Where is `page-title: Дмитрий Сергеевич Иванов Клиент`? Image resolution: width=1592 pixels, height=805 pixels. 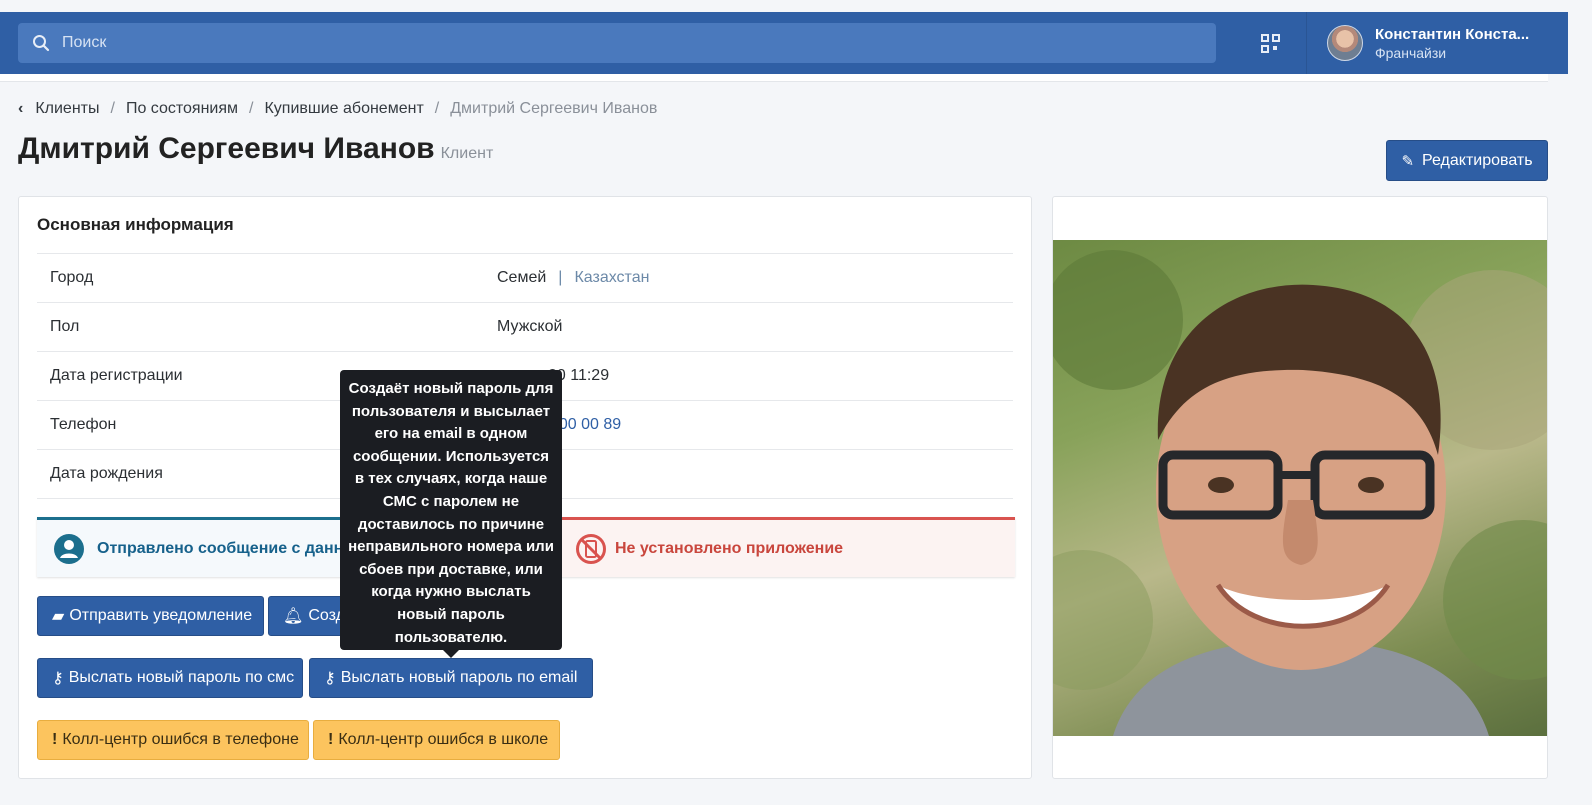 page-title: Дмитрий Сергеевич Иванов Клиент is located at coordinates (255, 149).